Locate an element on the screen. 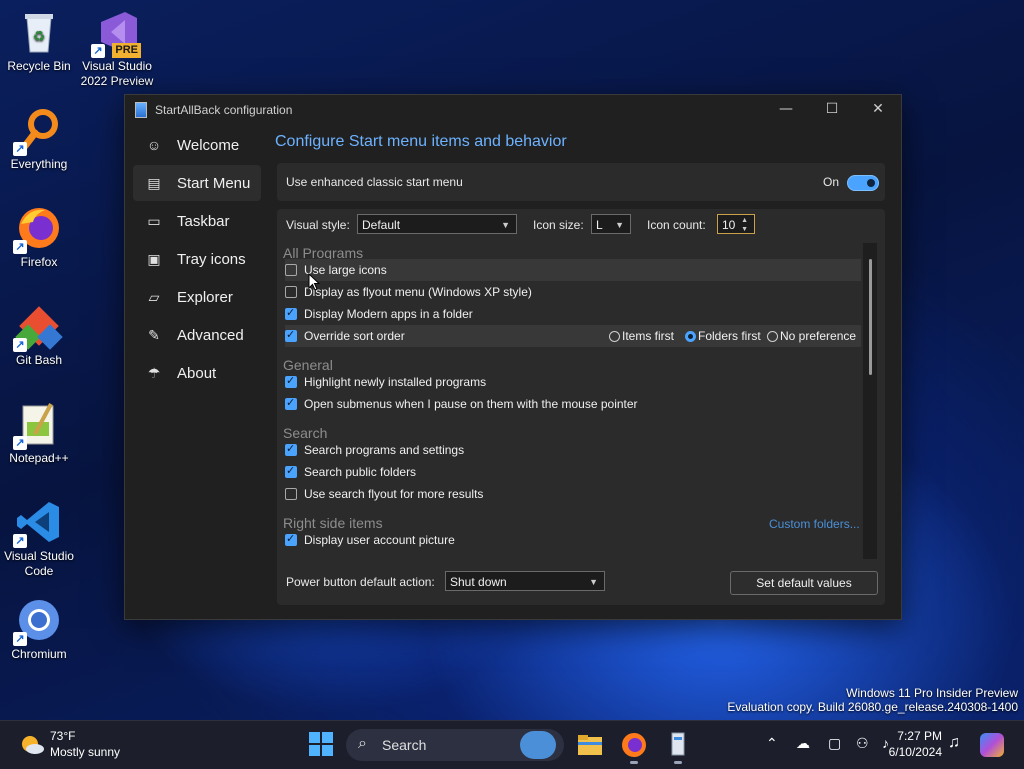 The height and width of the screenshot is (769, 1024). checkbox-user-picture is located at coordinates (291, 539).